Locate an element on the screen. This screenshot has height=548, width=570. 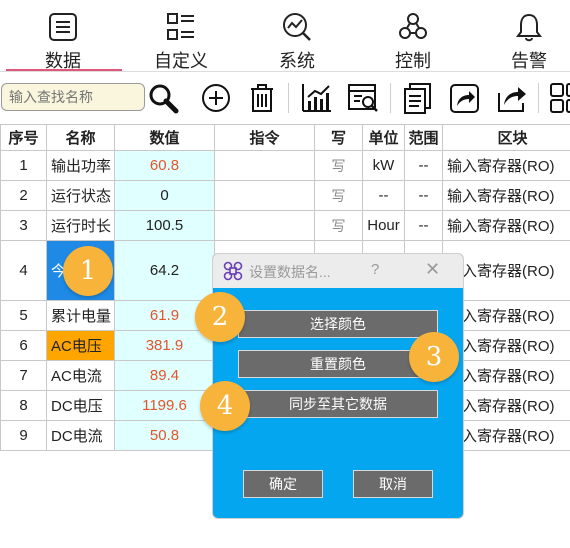
share-icon is located at coordinates (464, 98).